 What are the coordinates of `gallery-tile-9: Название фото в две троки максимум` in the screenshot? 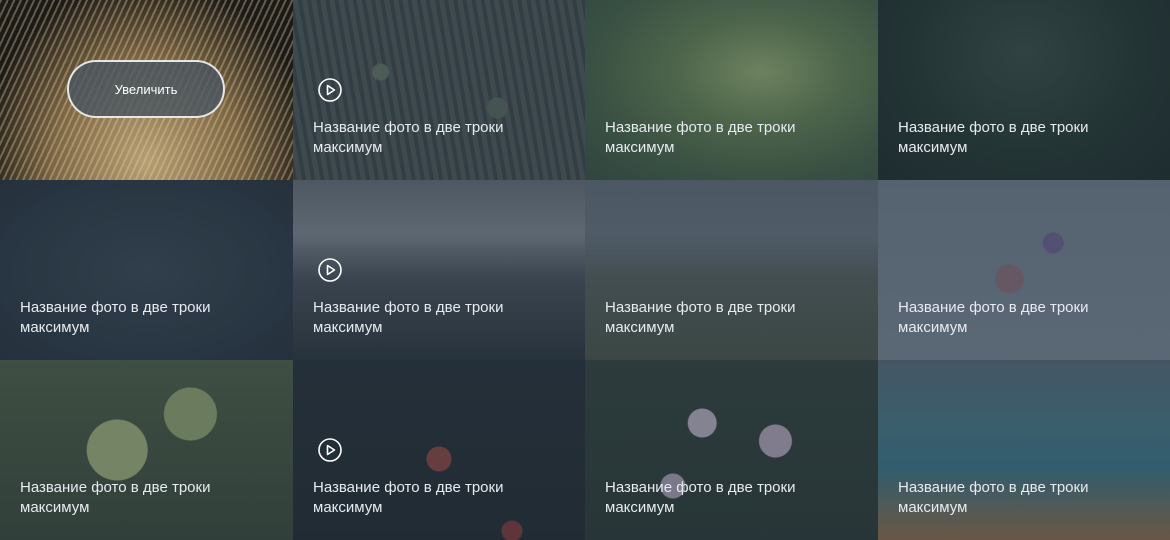 It's located at (146, 450).